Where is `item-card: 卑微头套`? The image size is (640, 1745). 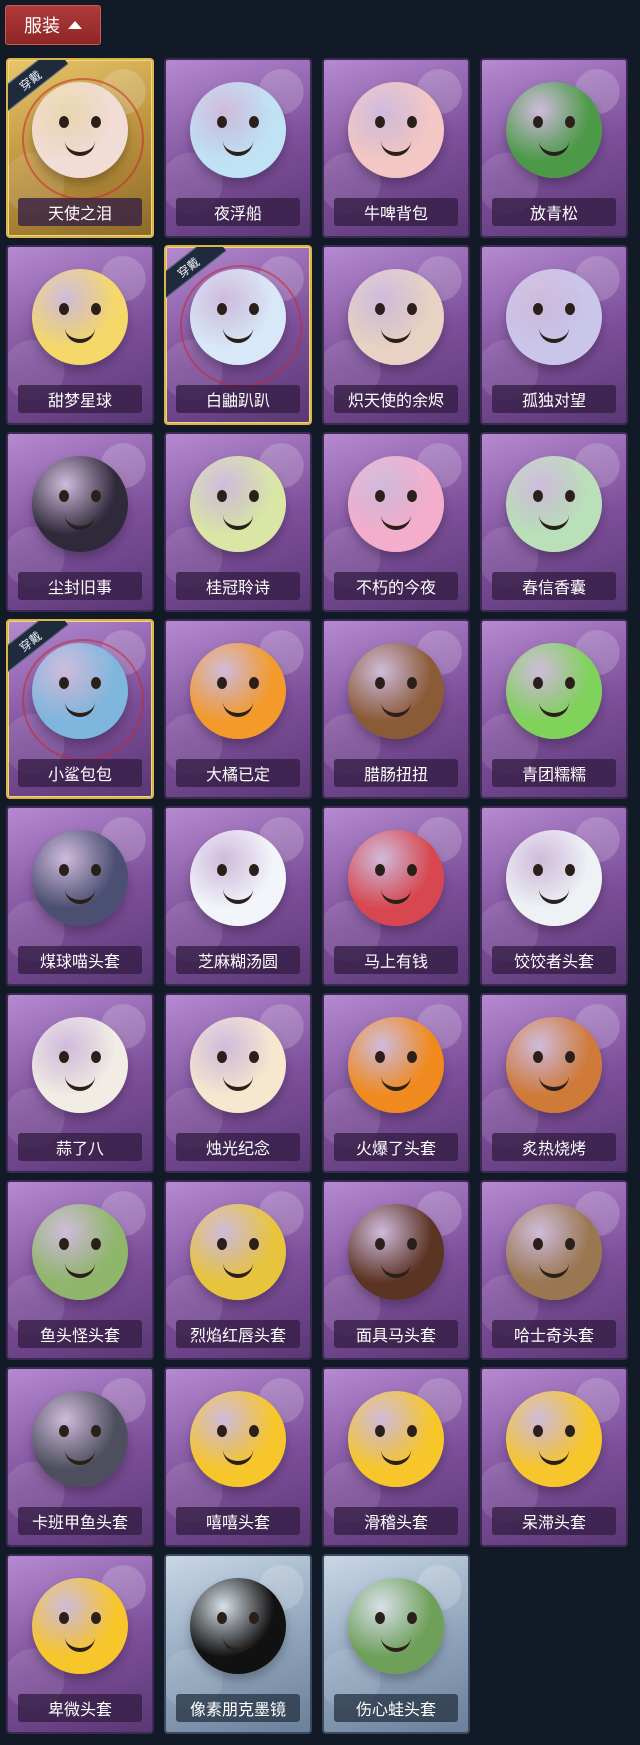 item-card: 卑微头套 is located at coordinates (80, 1644).